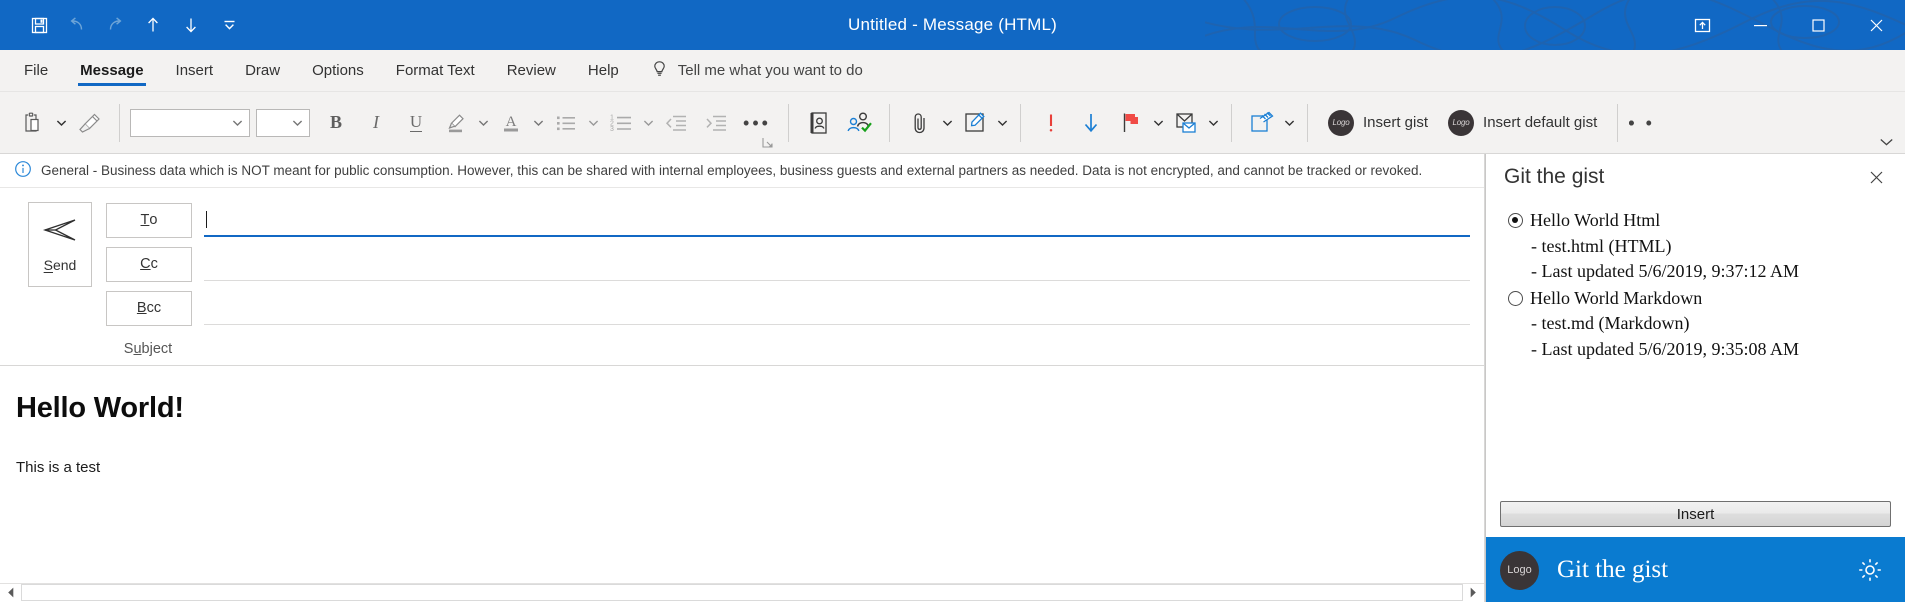 Image resolution: width=1905 pixels, height=602 pixels. What do you see at coordinates (1649, 123) in the screenshot?
I see `ribbon-overflow-button: • • •` at bounding box center [1649, 123].